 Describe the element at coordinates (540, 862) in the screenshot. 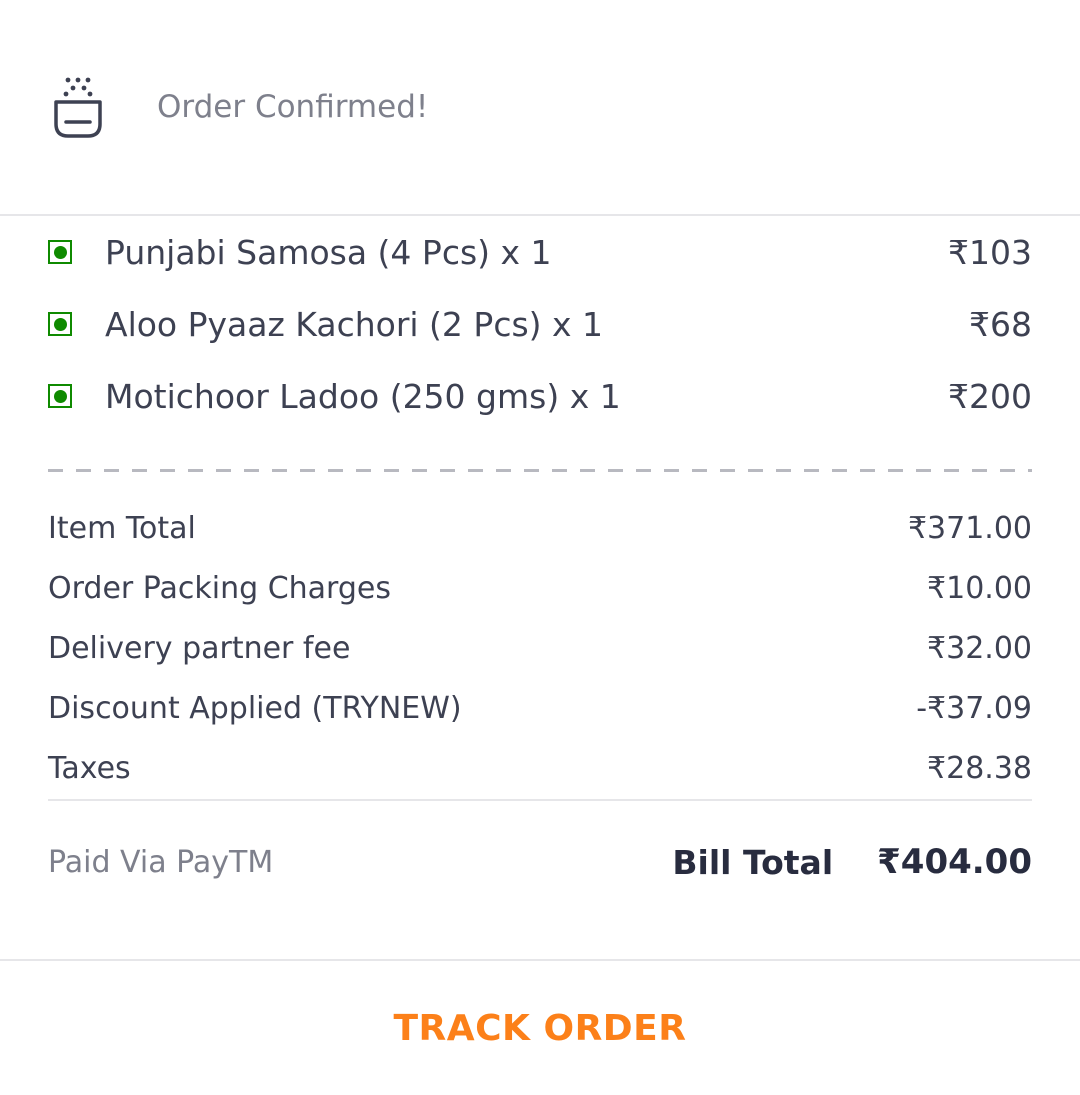

I see `bill-total-row: Paid Via PayTM Bill Total ₹404.00` at that location.